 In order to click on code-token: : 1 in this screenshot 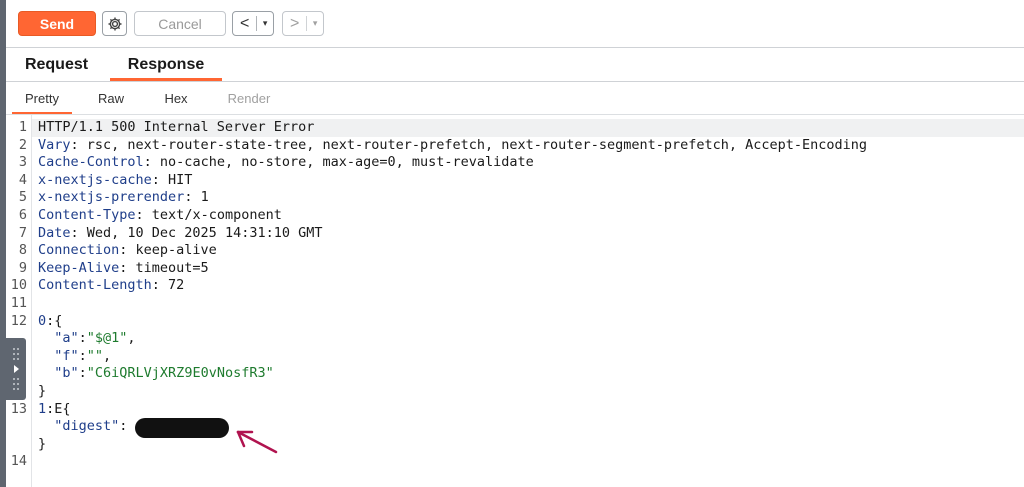, I will do `click(196, 197)`.